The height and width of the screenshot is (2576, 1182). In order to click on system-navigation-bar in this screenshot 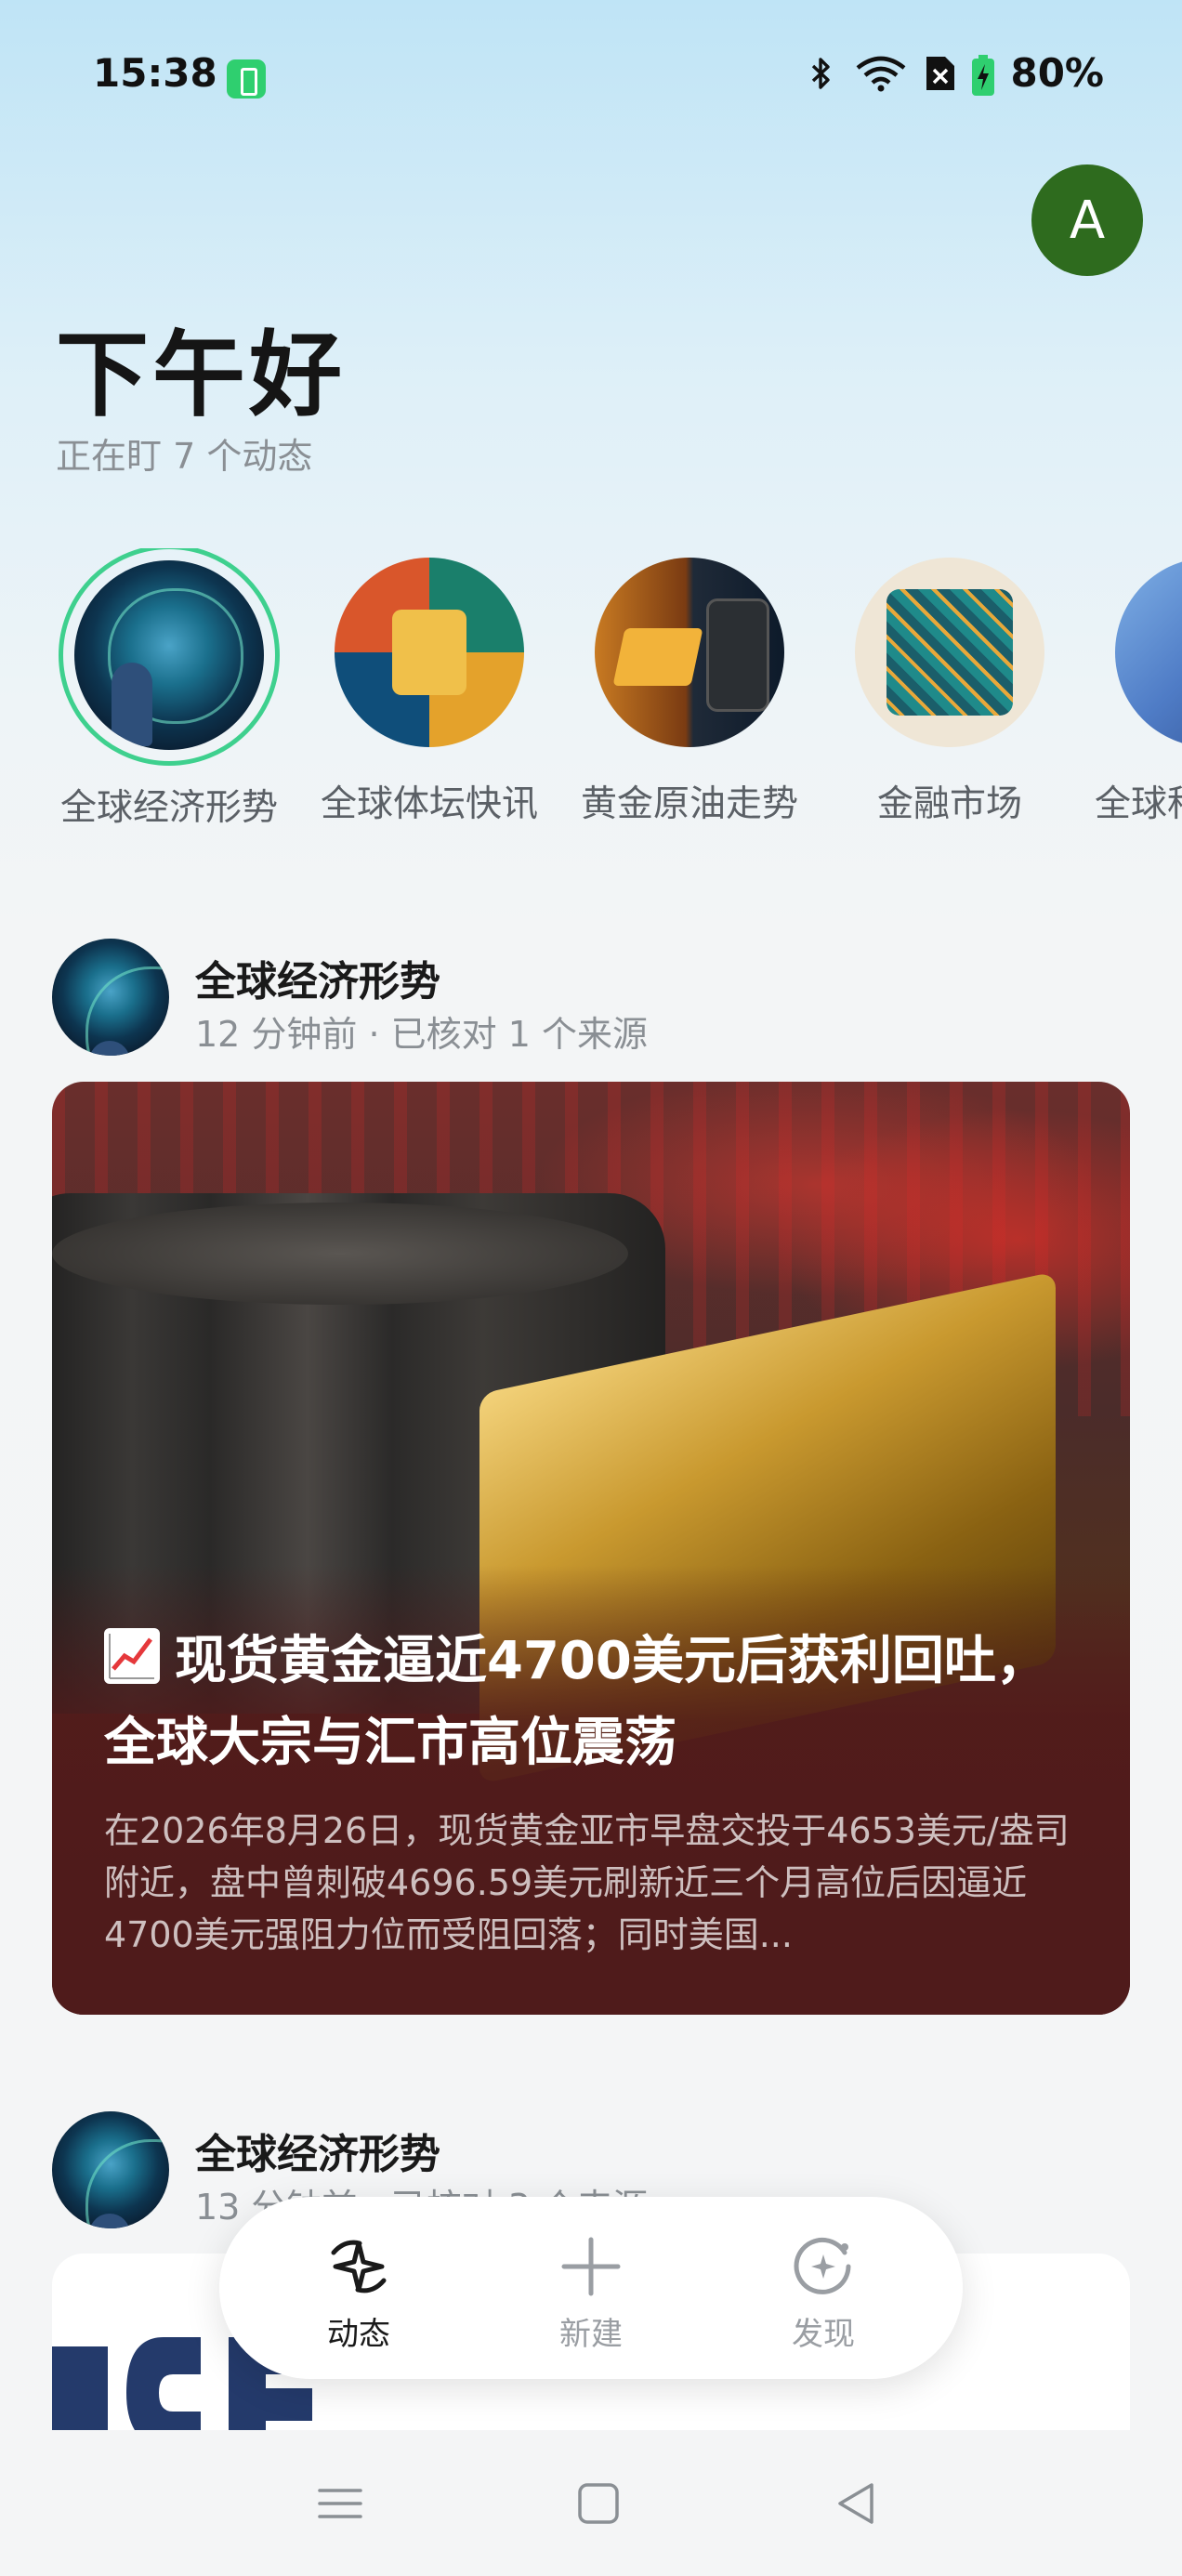, I will do `click(591, 2503)`.